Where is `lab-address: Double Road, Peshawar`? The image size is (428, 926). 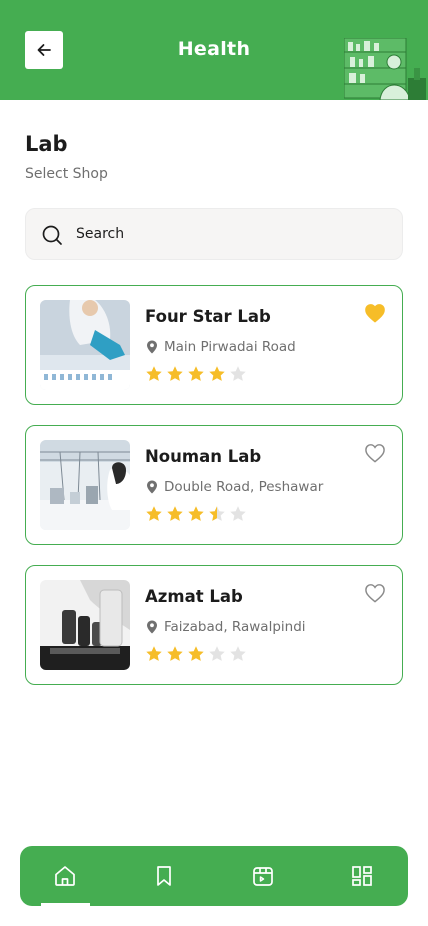
lab-address: Double Road, Peshawar is located at coordinates (244, 487).